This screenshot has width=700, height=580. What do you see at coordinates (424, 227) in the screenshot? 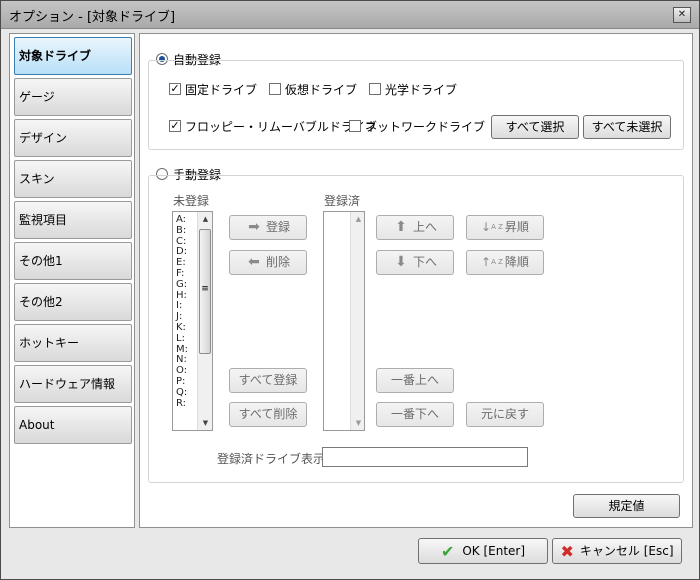
I see `move-up-label: 上へ` at bounding box center [424, 227].